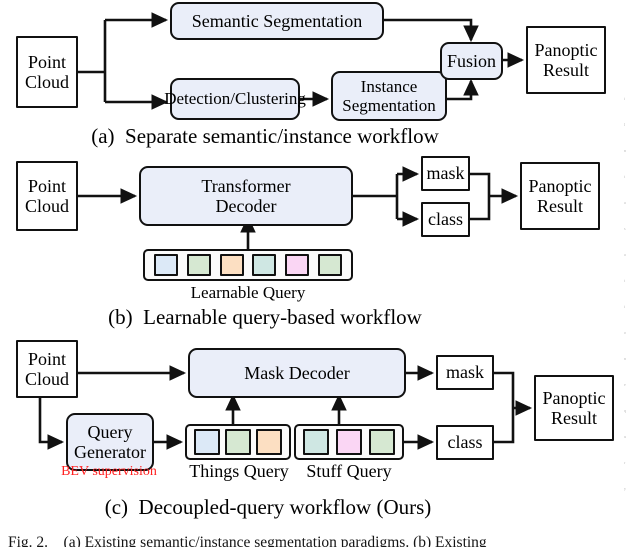 The width and height of the screenshot is (640, 547). What do you see at coordinates (265, 136) in the screenshot?
I see `panel-a-caption: (a) Separate semantic/instance workflow` at bounding box center [265, 136].